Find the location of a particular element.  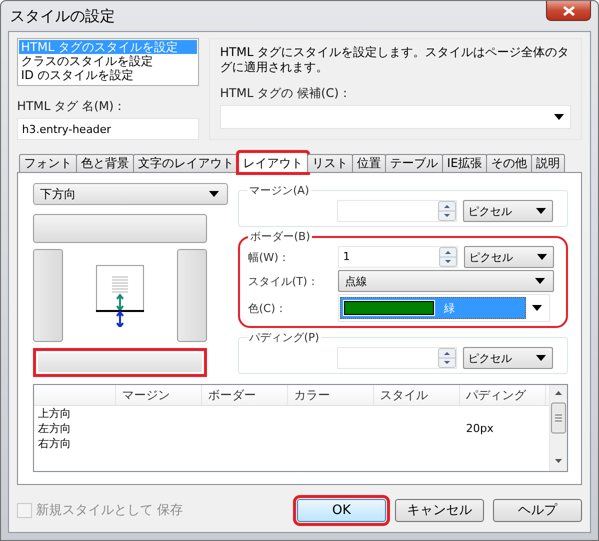

list-item: クラスのスタイルを設定 is located at coordinates (108, 61).